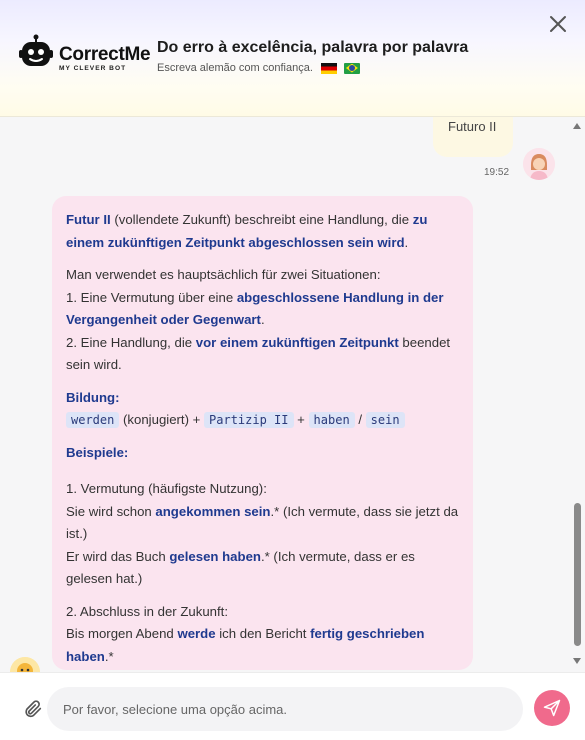  Describe the element at coordinates (118, 556) in the screenshot. I see `example1b-text: Er wird das Buch` at that location.